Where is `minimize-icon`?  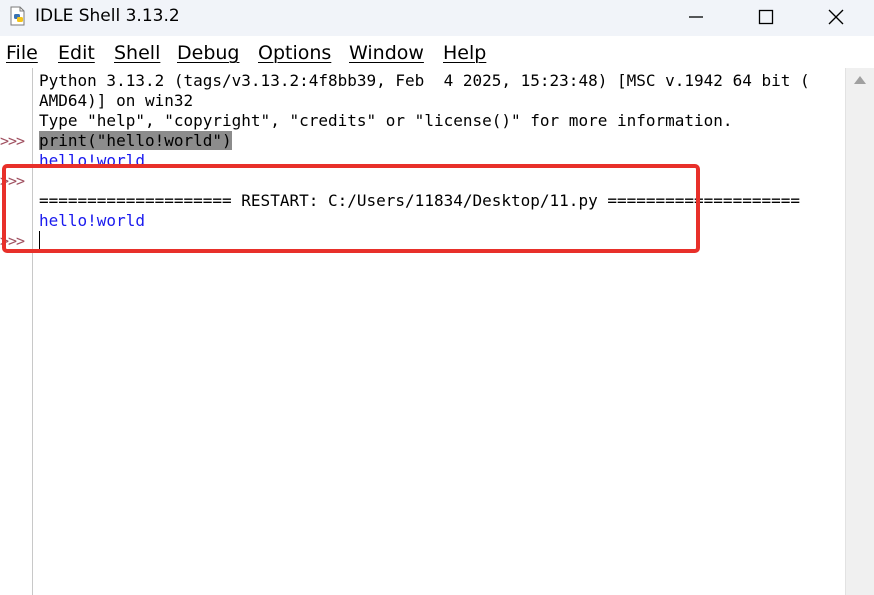
minimize-icon is located at coordinates (696, 17).